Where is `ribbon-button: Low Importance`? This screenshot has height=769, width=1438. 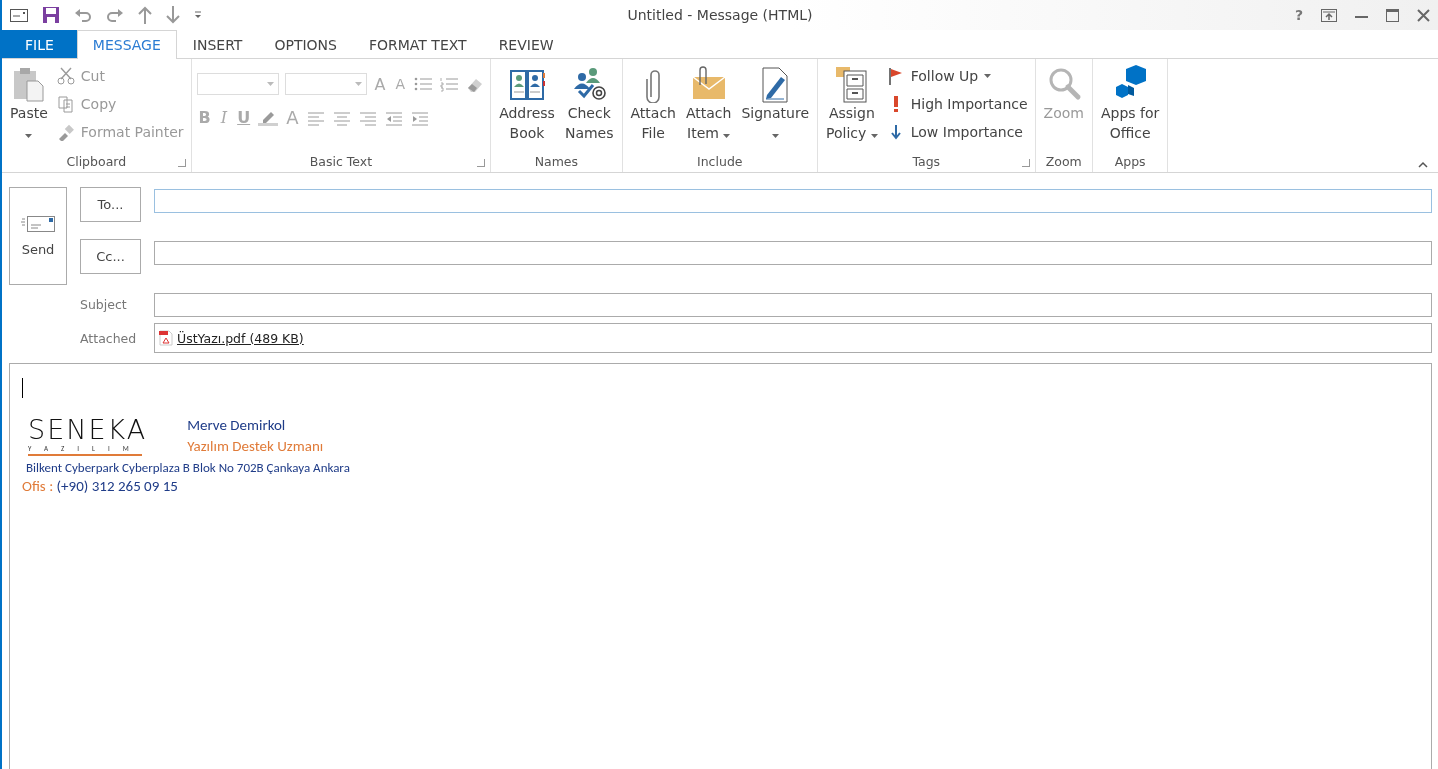
ribbon-button: Low Importance is located at coordinates (957, 132).